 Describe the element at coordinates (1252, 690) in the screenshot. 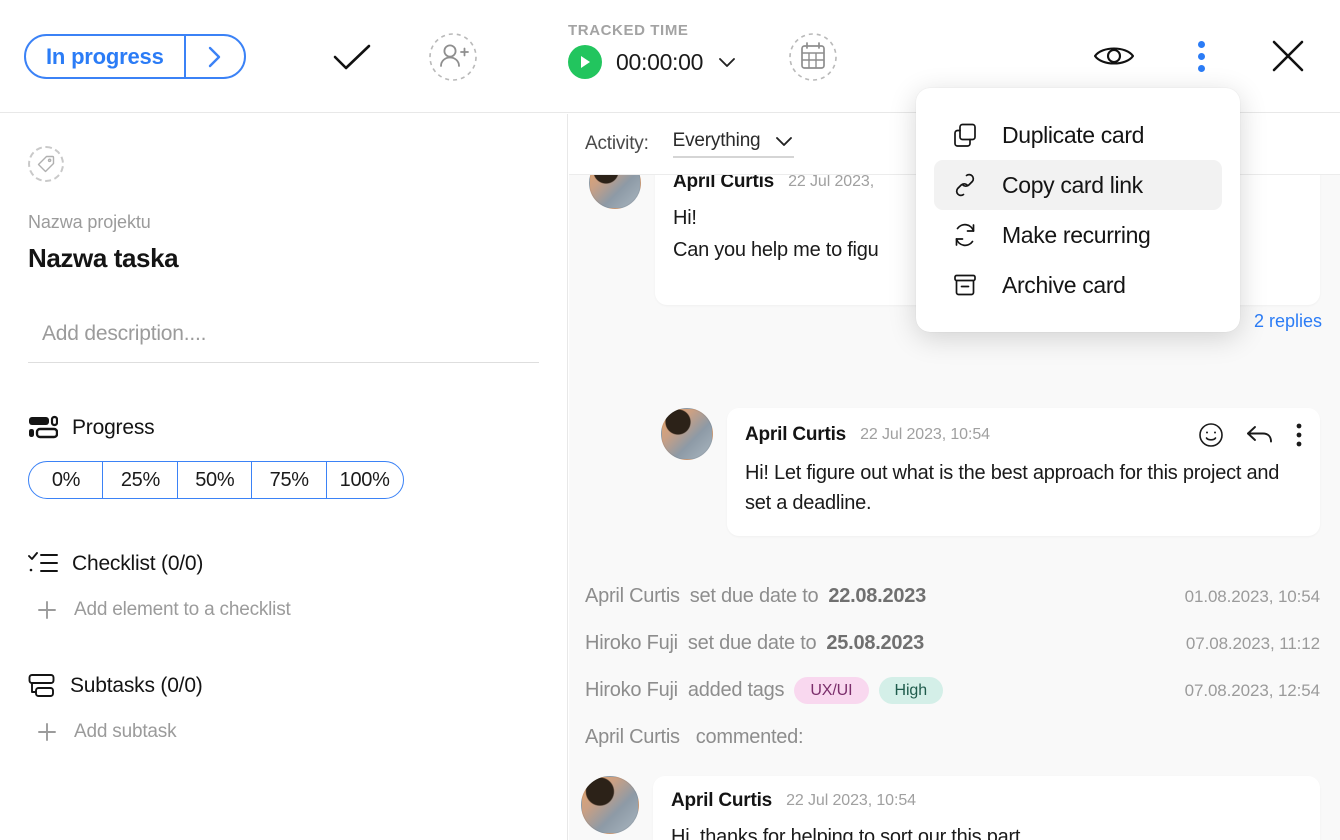

I see `log-timestamp: 07.08.2023, 12:54` at that location.